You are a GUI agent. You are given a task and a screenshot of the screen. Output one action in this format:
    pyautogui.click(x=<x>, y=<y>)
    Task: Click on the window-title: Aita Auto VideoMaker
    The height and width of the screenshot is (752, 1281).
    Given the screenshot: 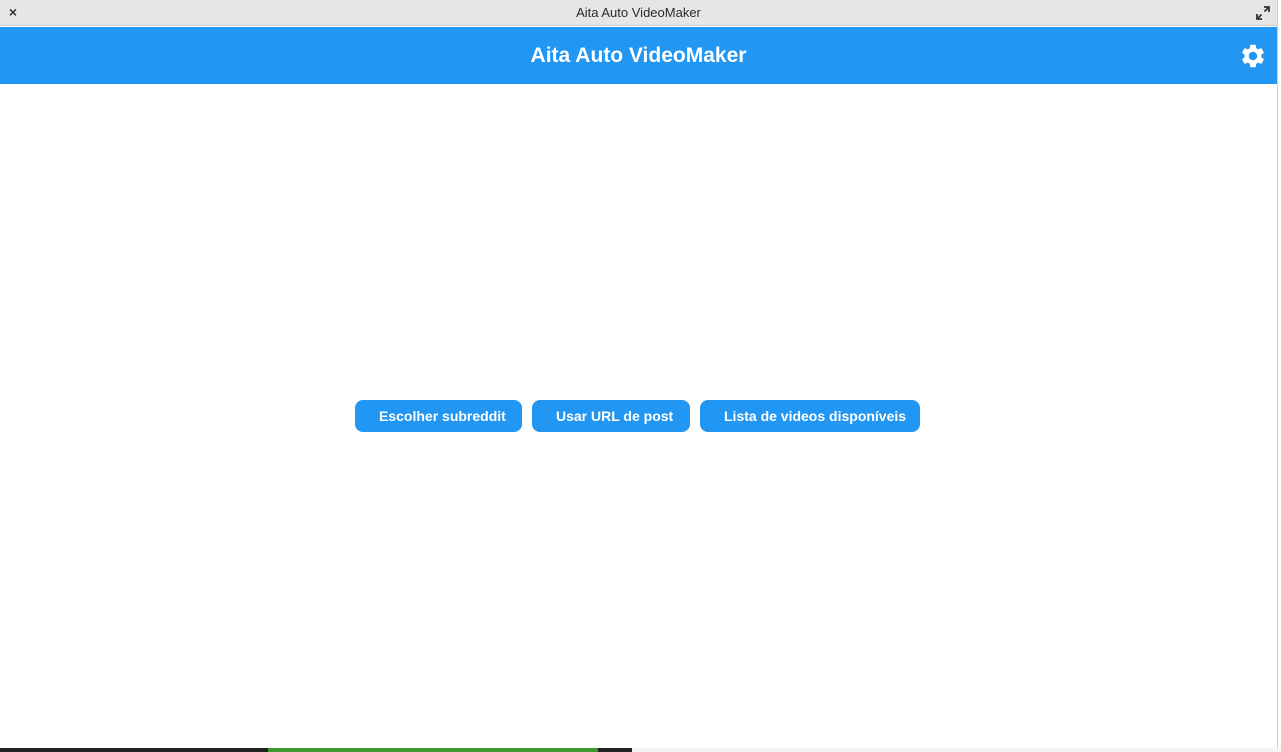 What is the action you would take?
    pyautogui.click(x=638, y=12)
    